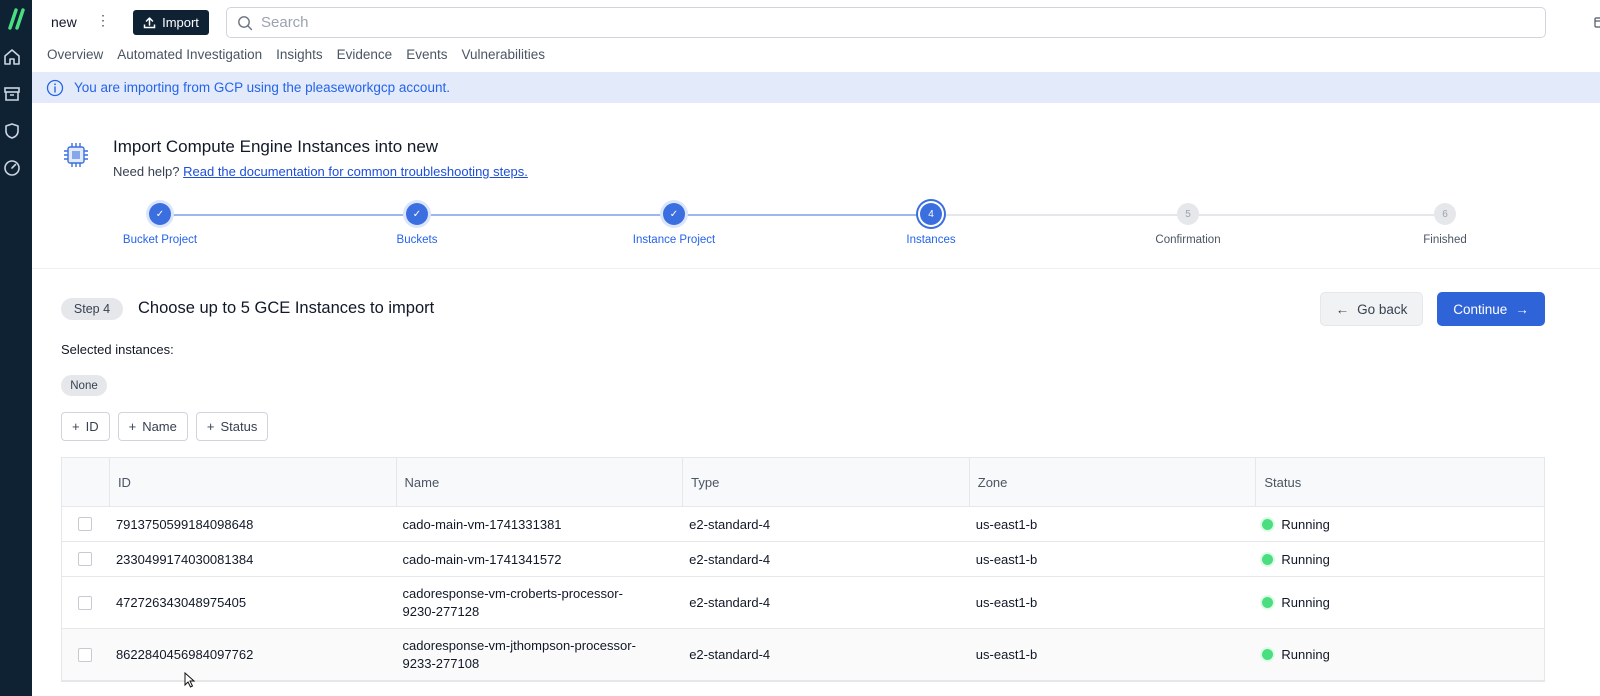  I want to click on instance-type: e2-standard-4, so click(730, 654).